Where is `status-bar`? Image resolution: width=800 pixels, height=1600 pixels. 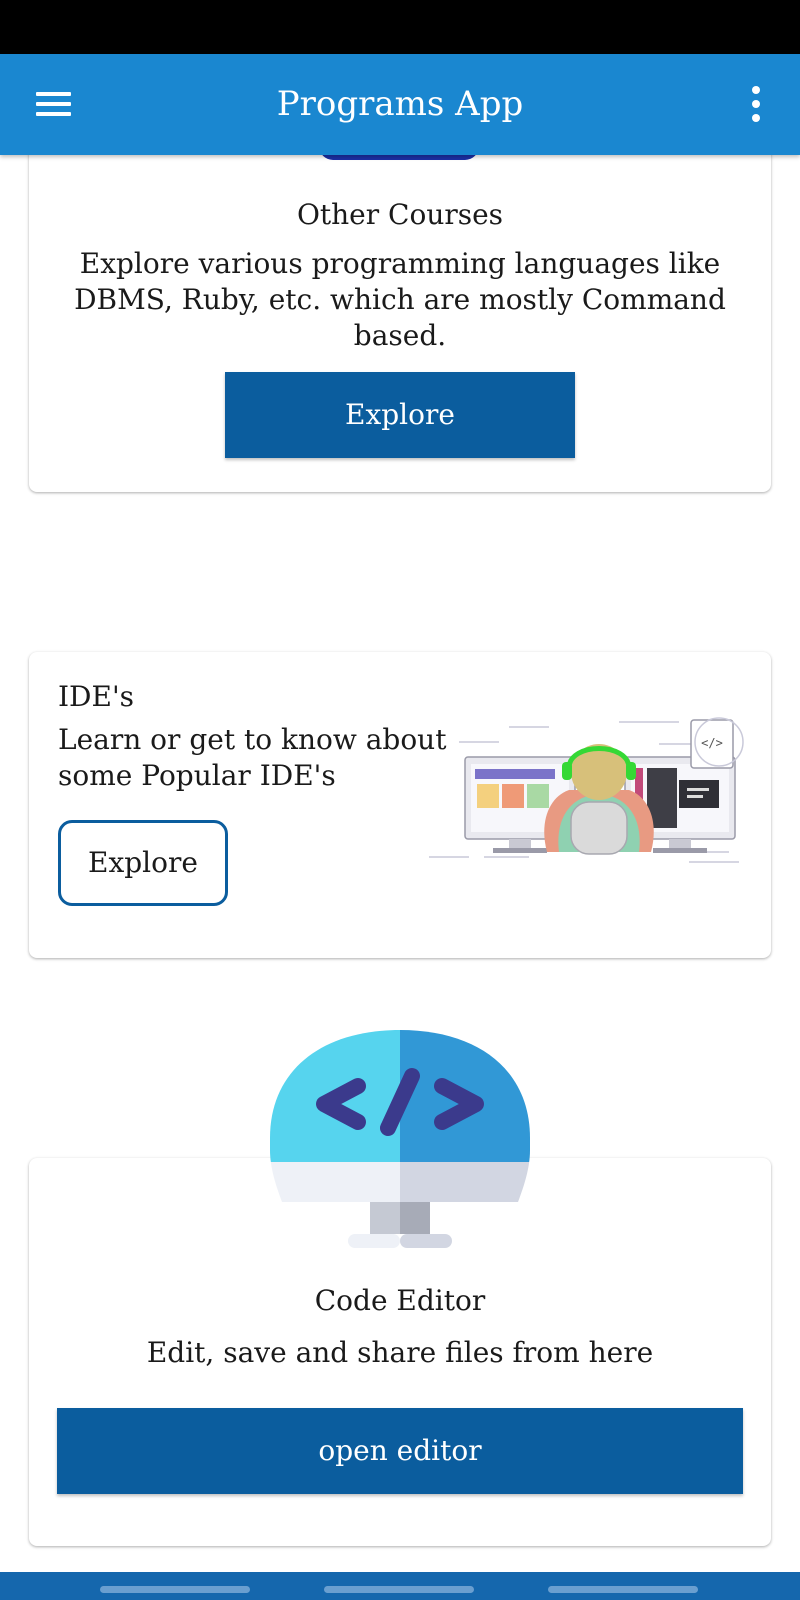
status-bar is located at coordinates (400, 27).